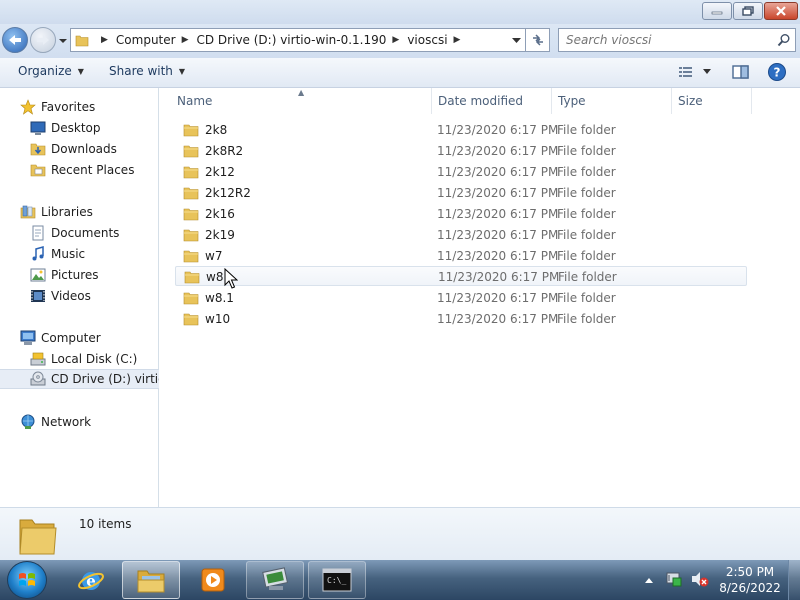 Image resolution: width=800 pixels, height=600 pixels. I want to click on refresh-button, so click(538, 40).